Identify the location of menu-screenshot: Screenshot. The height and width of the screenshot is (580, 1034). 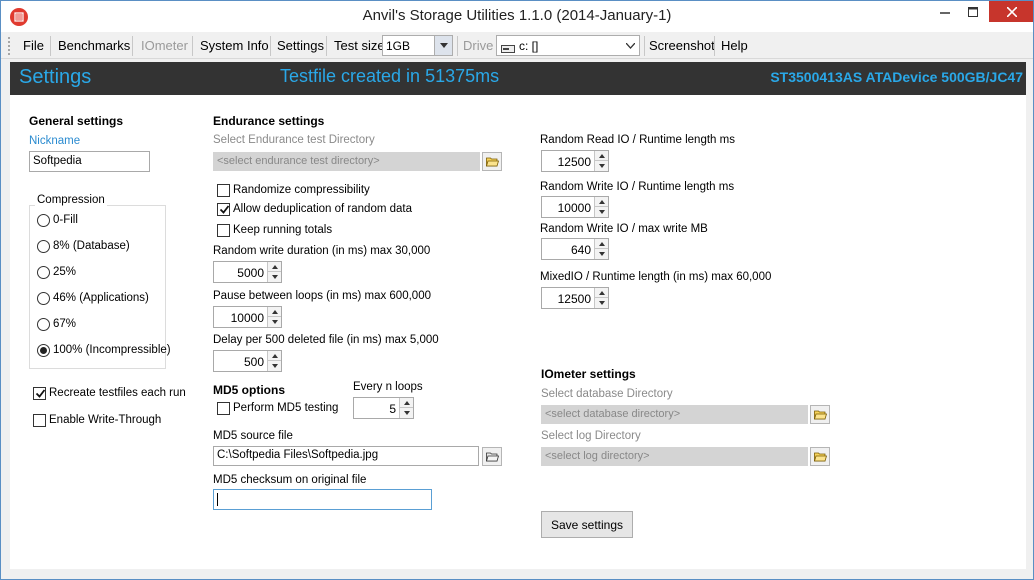
(682, 45).